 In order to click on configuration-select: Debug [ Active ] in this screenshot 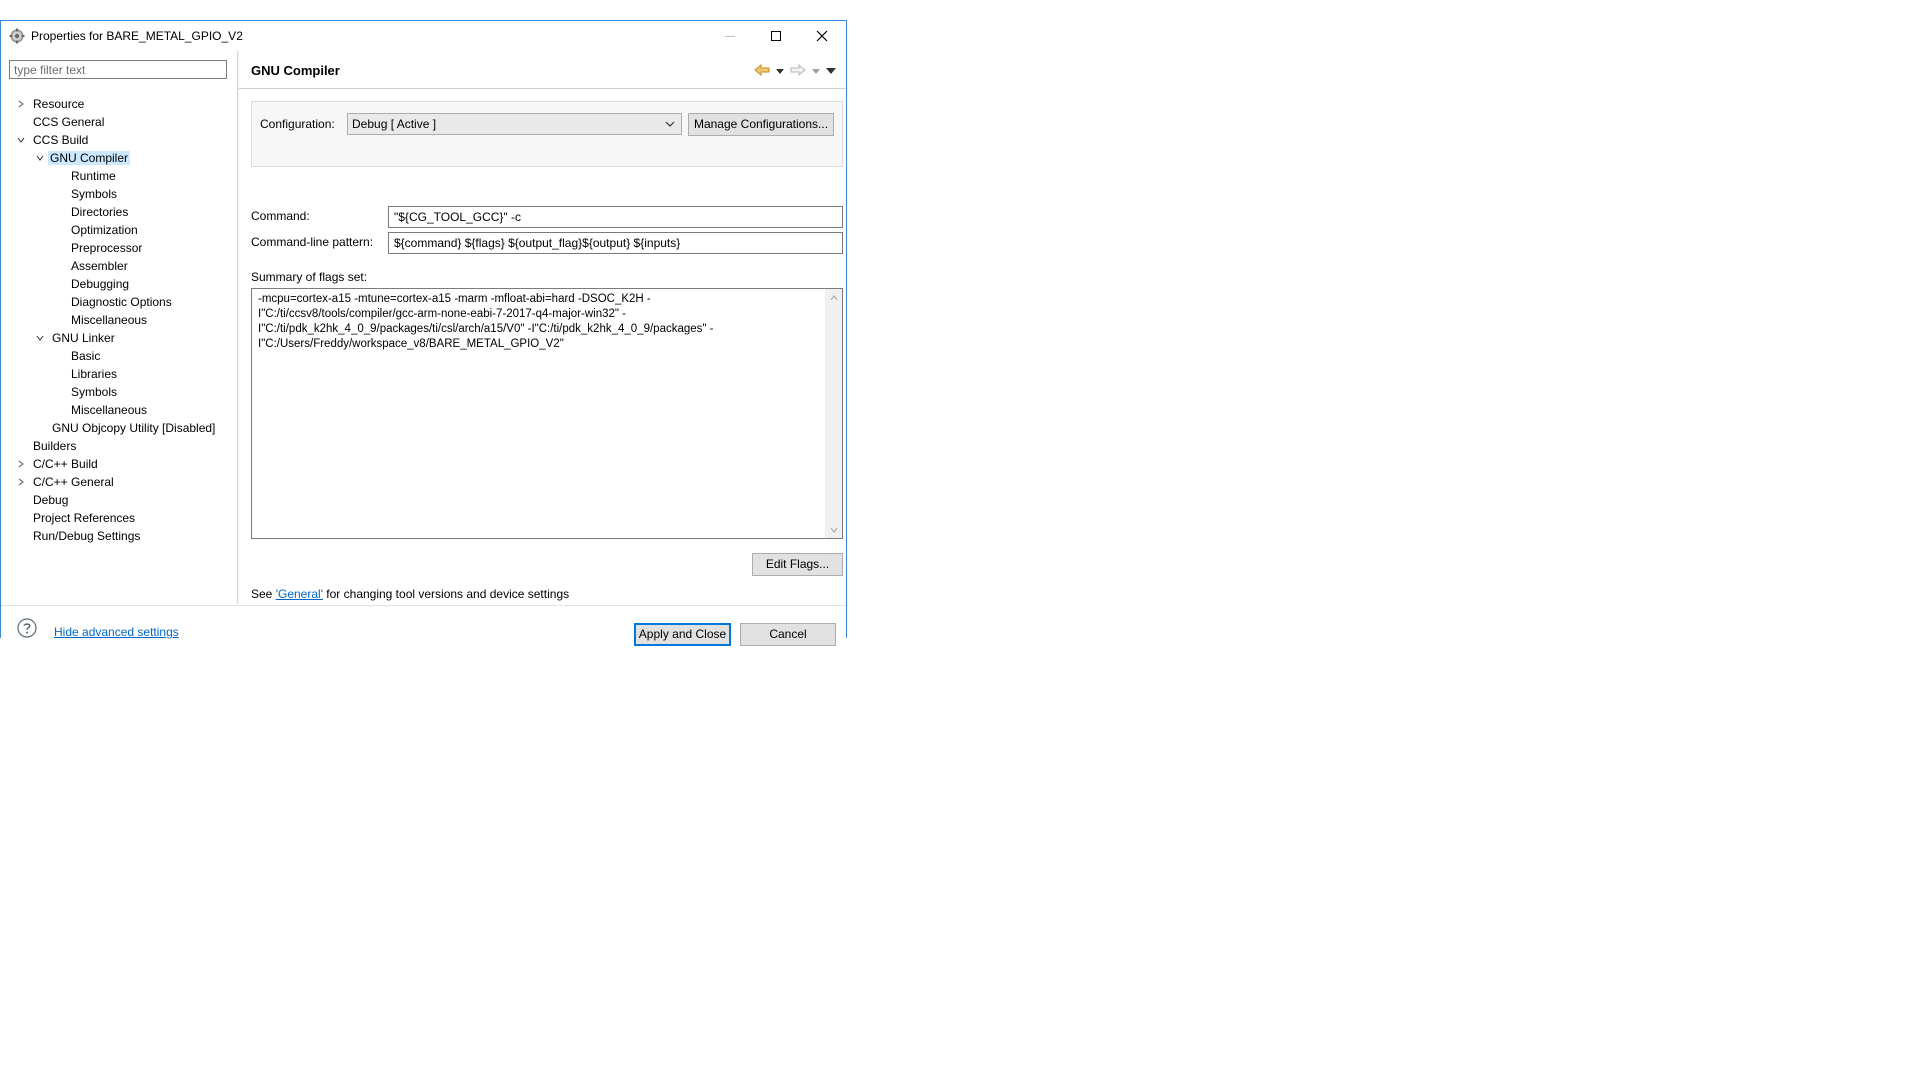, I will do `click(514, 124)`.